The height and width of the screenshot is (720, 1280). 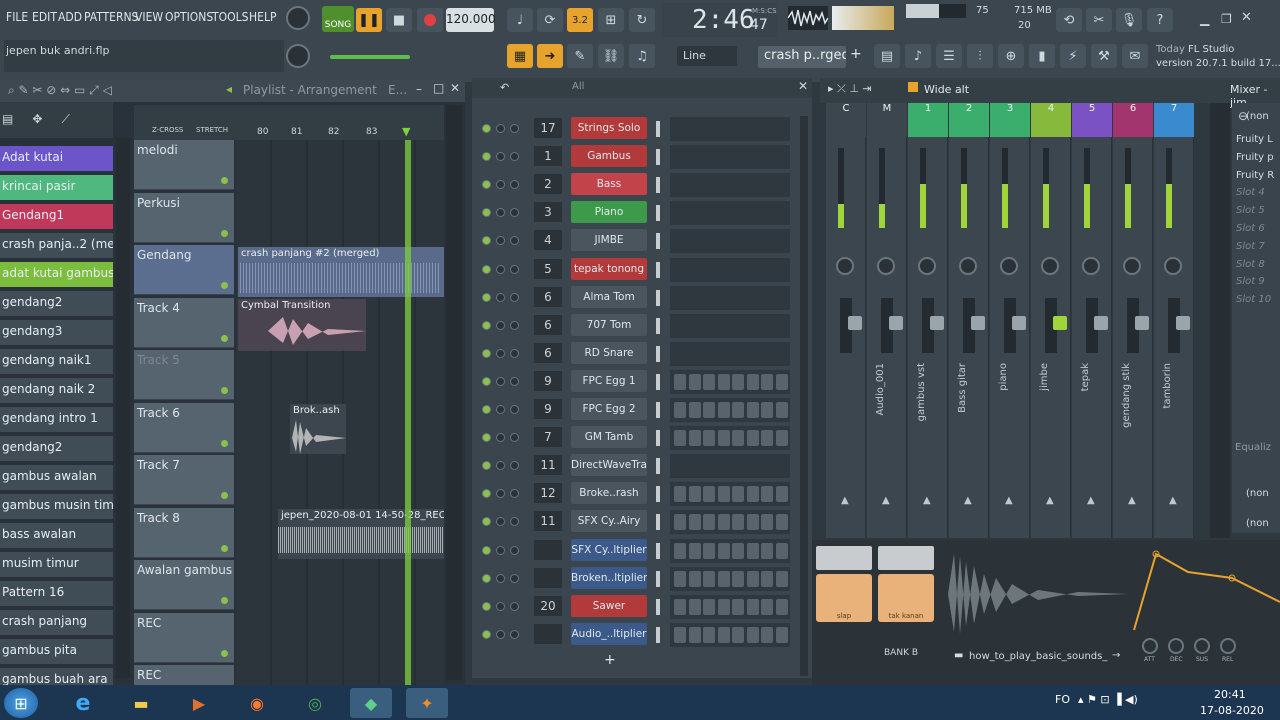 What do you see at coordinates (611, 20) in the screenshot?
I see `blend-notes-icon: ⊞` at bounding box center [611, 20].